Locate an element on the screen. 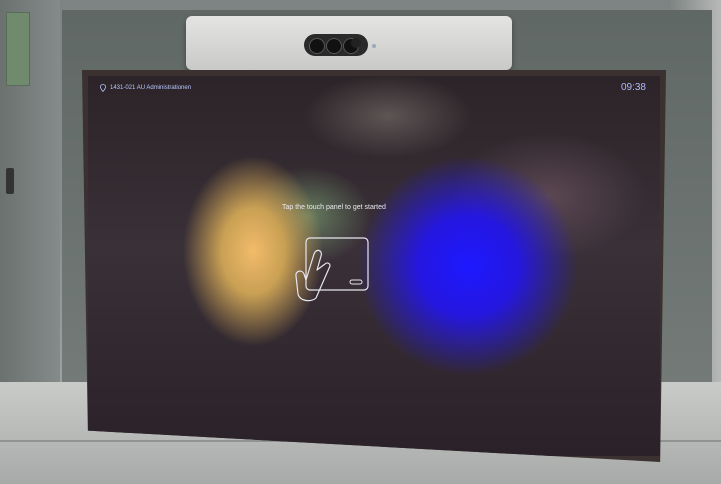  get-started-prompt: Tap the touch panel to get started is located at coordinates (334, 207).